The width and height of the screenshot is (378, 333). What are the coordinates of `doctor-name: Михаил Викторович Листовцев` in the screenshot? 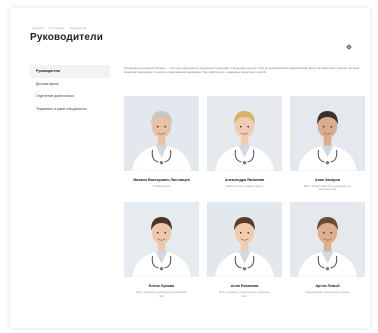 It's located at (161, 180).